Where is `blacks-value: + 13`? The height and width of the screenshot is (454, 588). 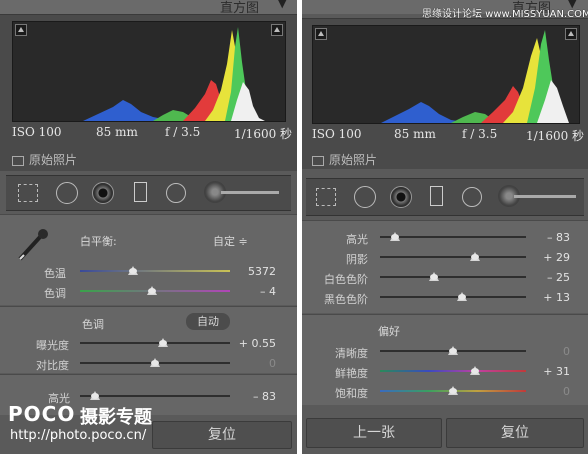
blacks-value: + 13 is located at coordinates (554, 297).